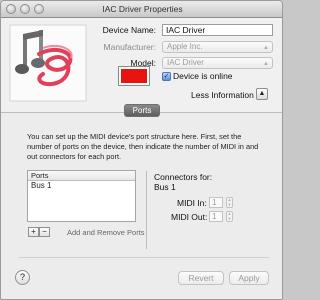 The height and width of the screenshot is (300, 320). What do you see at coordinates (81, 196) in the screenshot?
I see `ports-table: Ports Bus 1` at bounding box center [81, 196].